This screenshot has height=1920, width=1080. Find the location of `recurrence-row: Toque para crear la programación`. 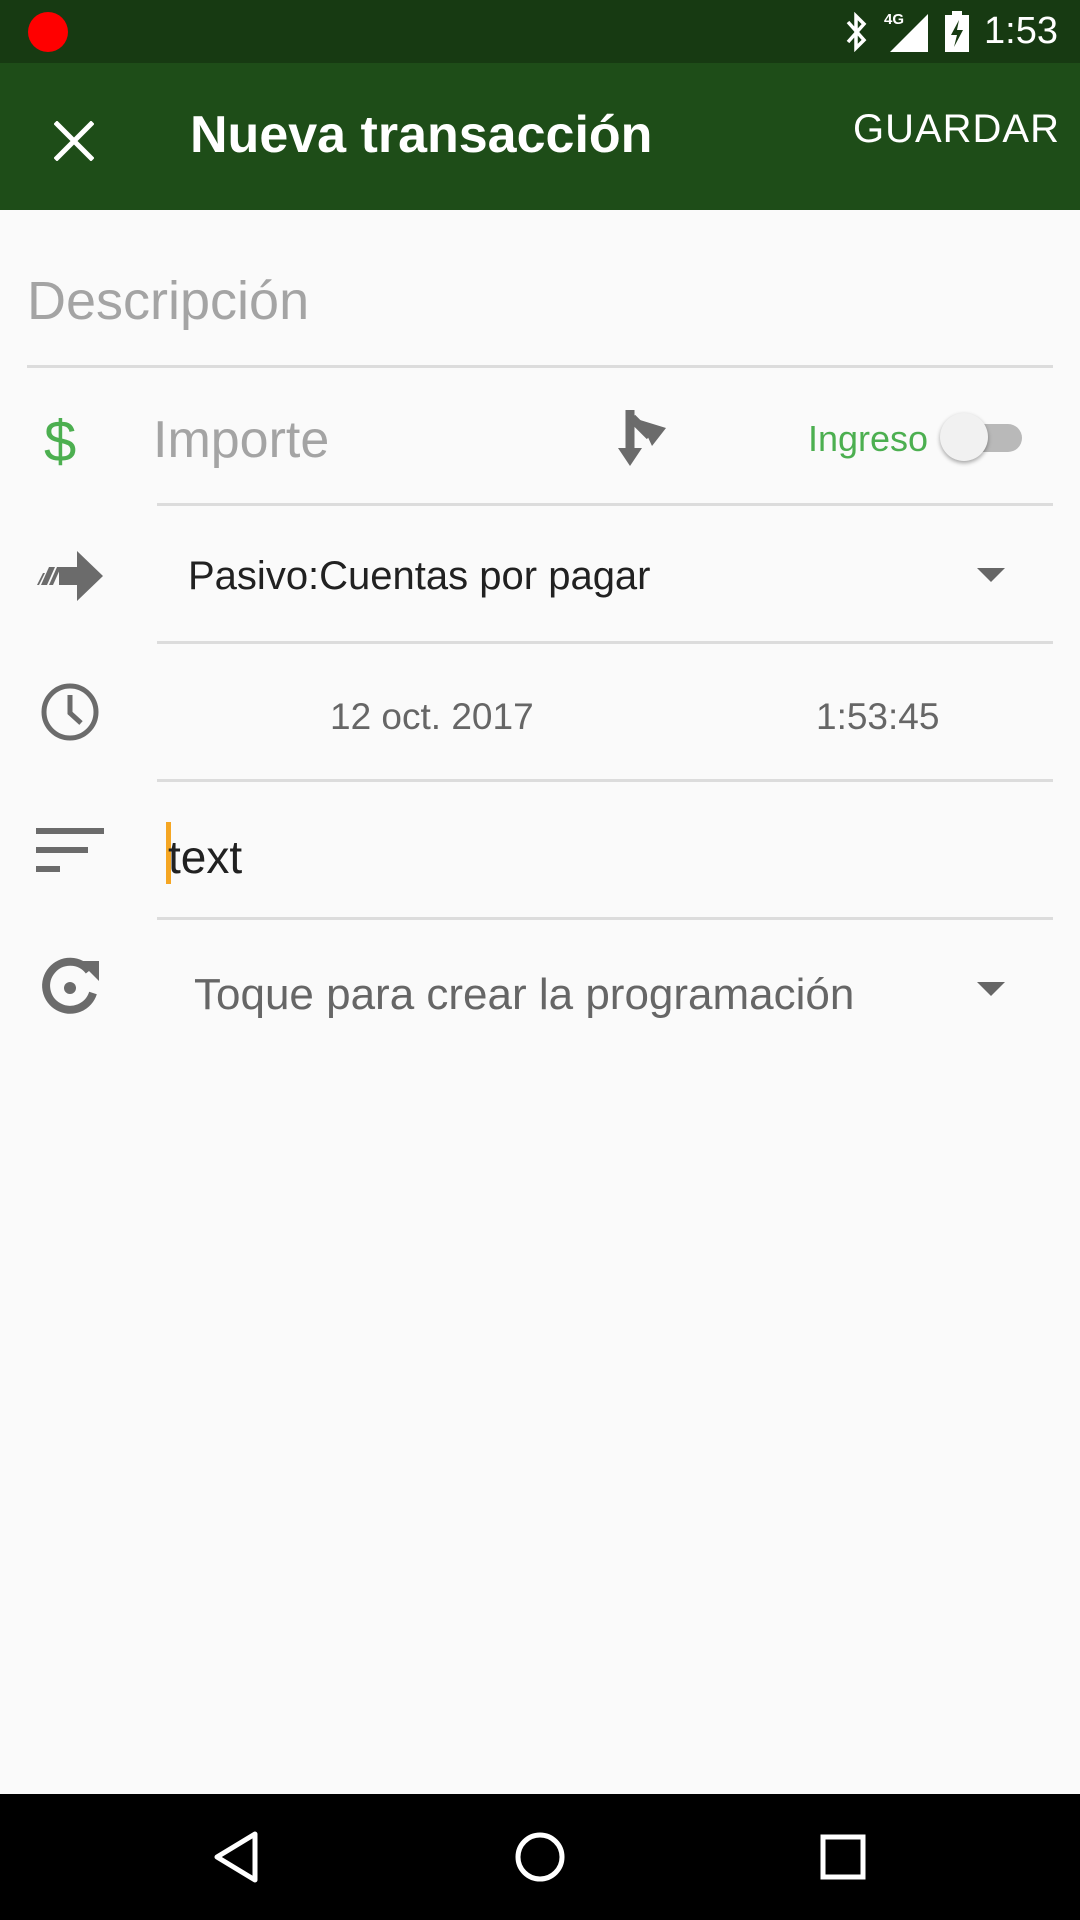

recurrence-row: Toque para crear la programación is located at coordinates (540, 989).